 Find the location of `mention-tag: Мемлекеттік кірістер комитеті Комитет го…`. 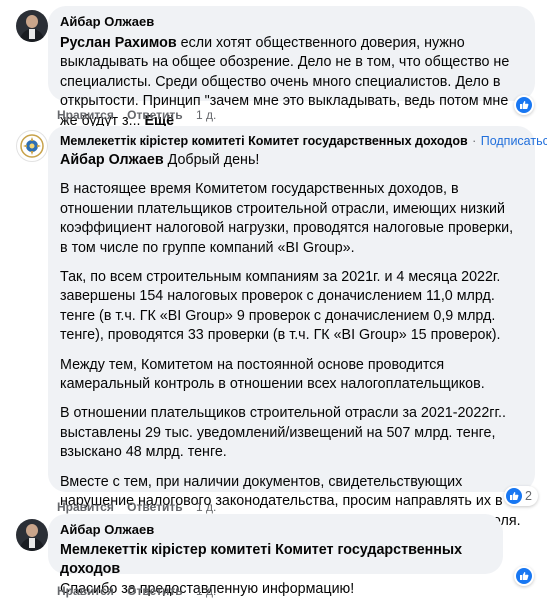

mention-tag: Мемлекеттік кірістер комитеті Комитет го… is located at coordinates (275, 560).